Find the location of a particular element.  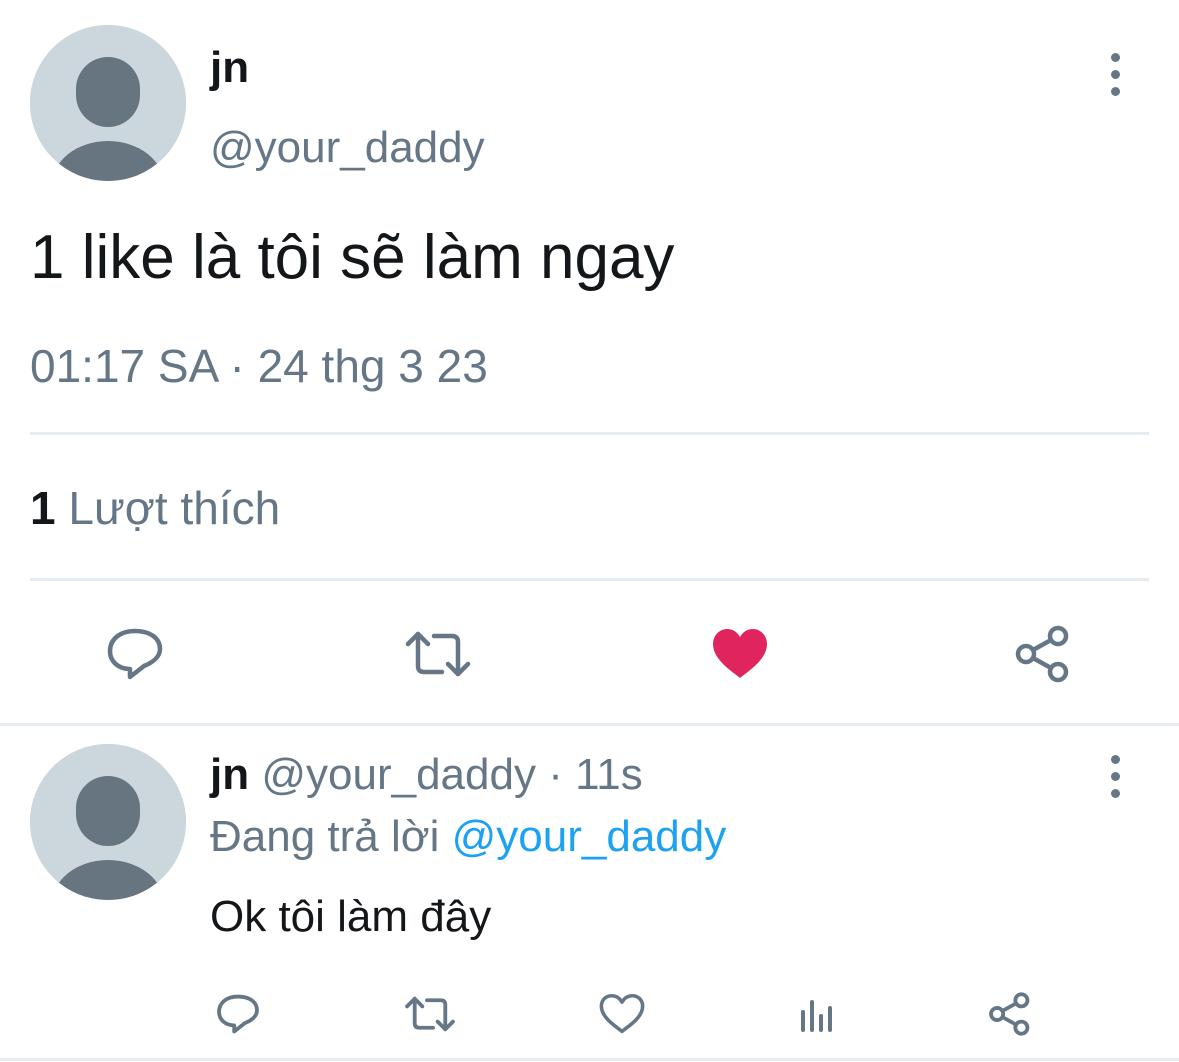

reply-author-name: jn is located at coordinates (230, 774).